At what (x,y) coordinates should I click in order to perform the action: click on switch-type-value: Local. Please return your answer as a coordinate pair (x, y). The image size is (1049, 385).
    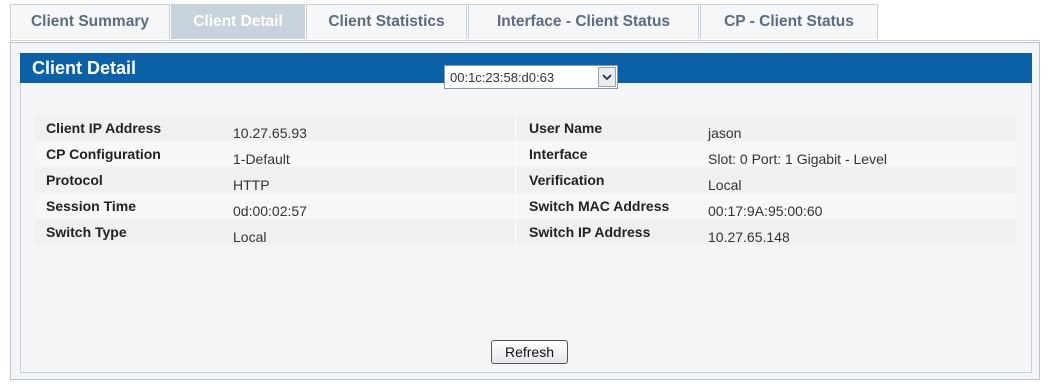
    Looking at the image, I should click on (250, 237).